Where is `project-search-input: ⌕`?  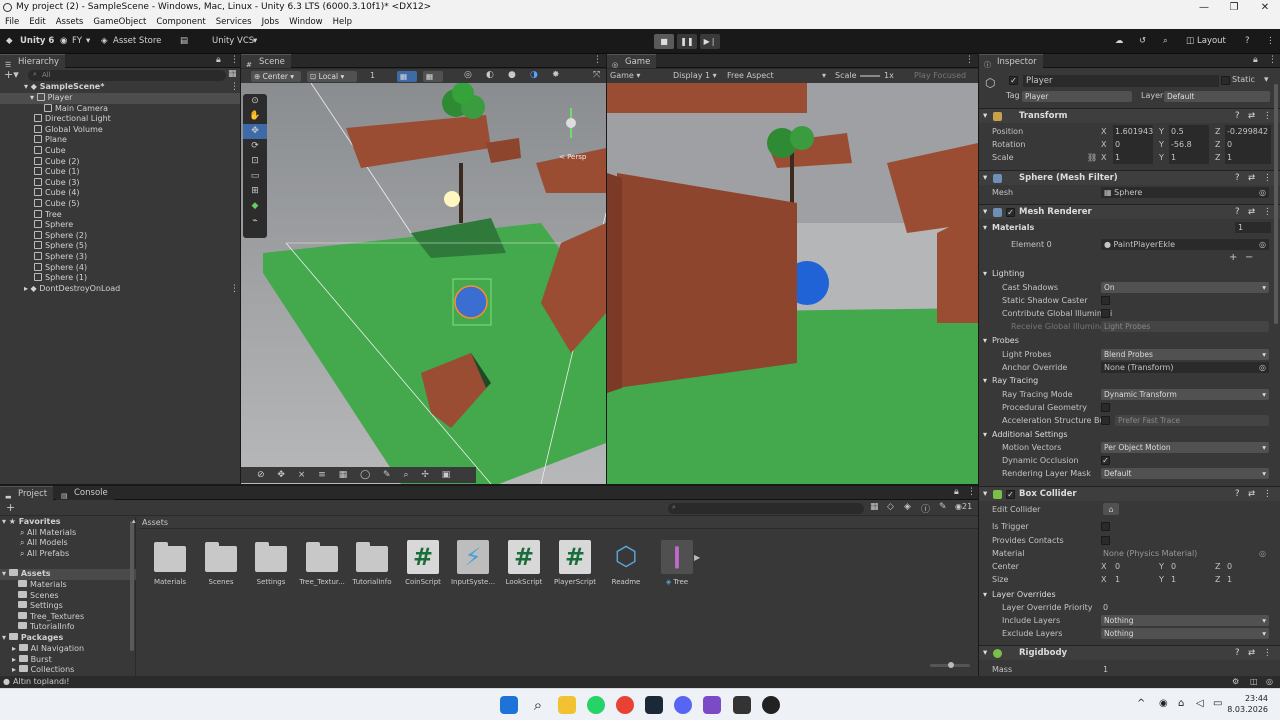 project-search-input: ⌕ is located at coordinates (766, 508).